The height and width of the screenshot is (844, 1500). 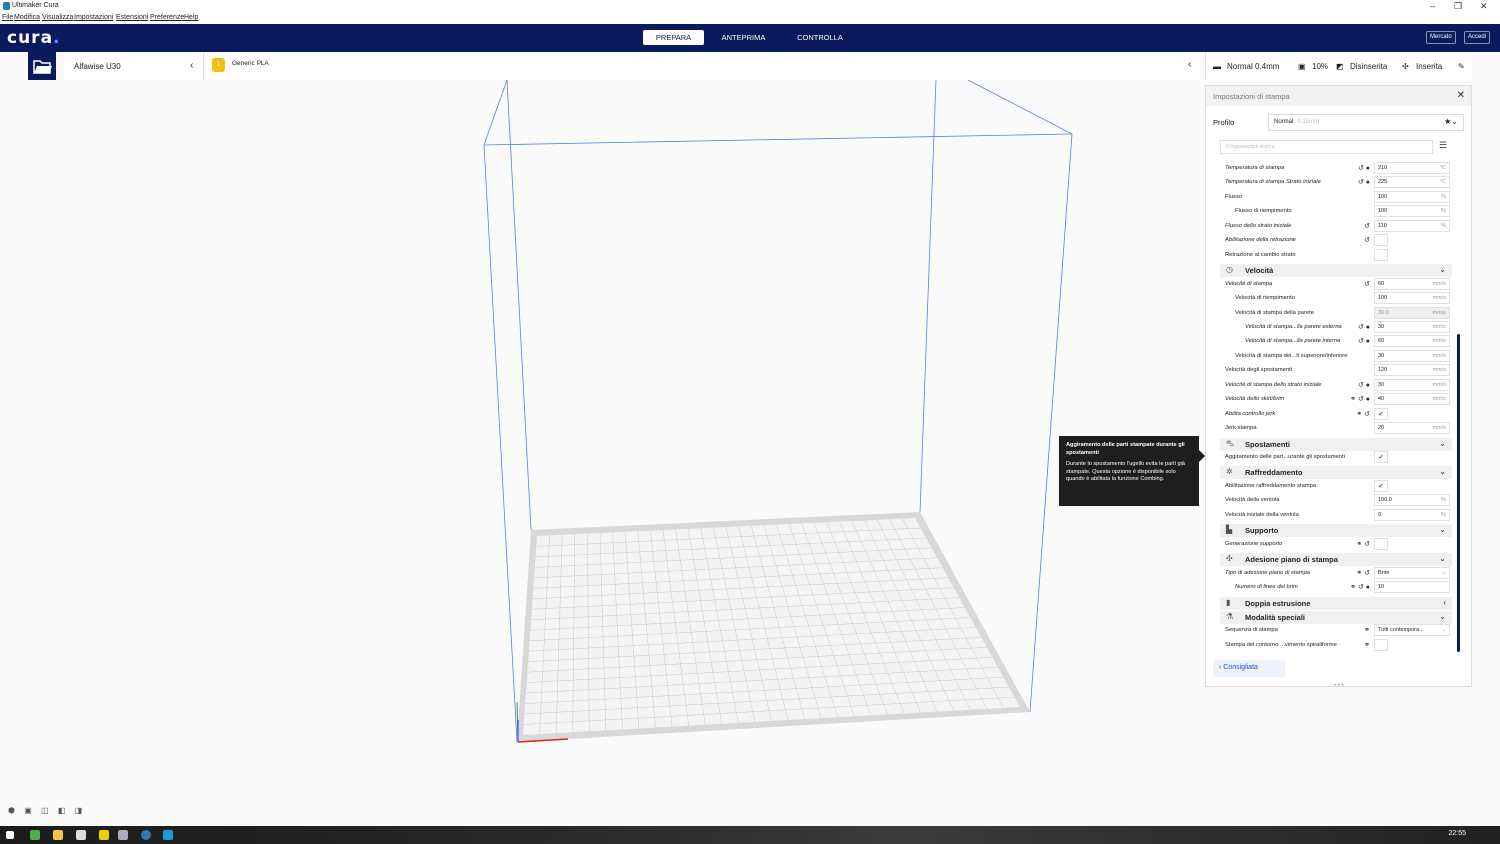 I want to click on category-label: Raffreddamento, so click(x=1274, y=473).